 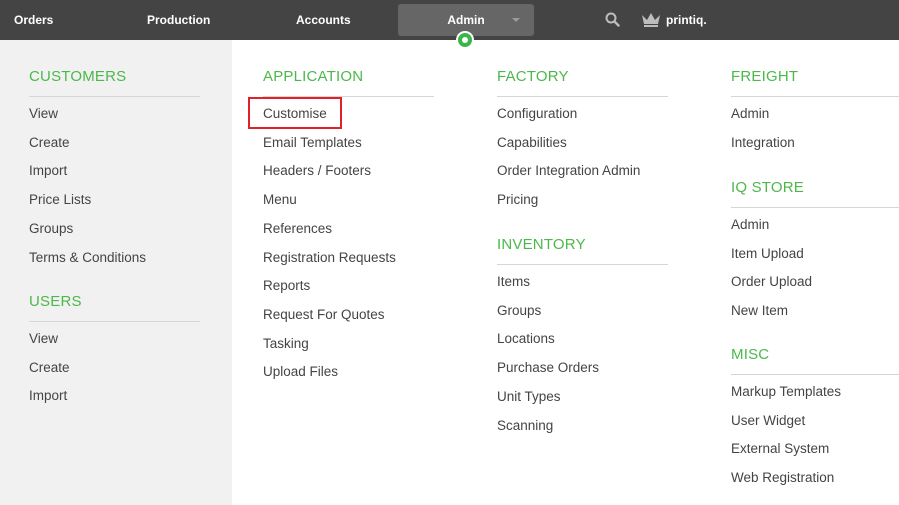 What do you see at coordinates (750, 354) in the screenshot?
I see `section-title-misc: MISC` at bounding box center [750, 354].